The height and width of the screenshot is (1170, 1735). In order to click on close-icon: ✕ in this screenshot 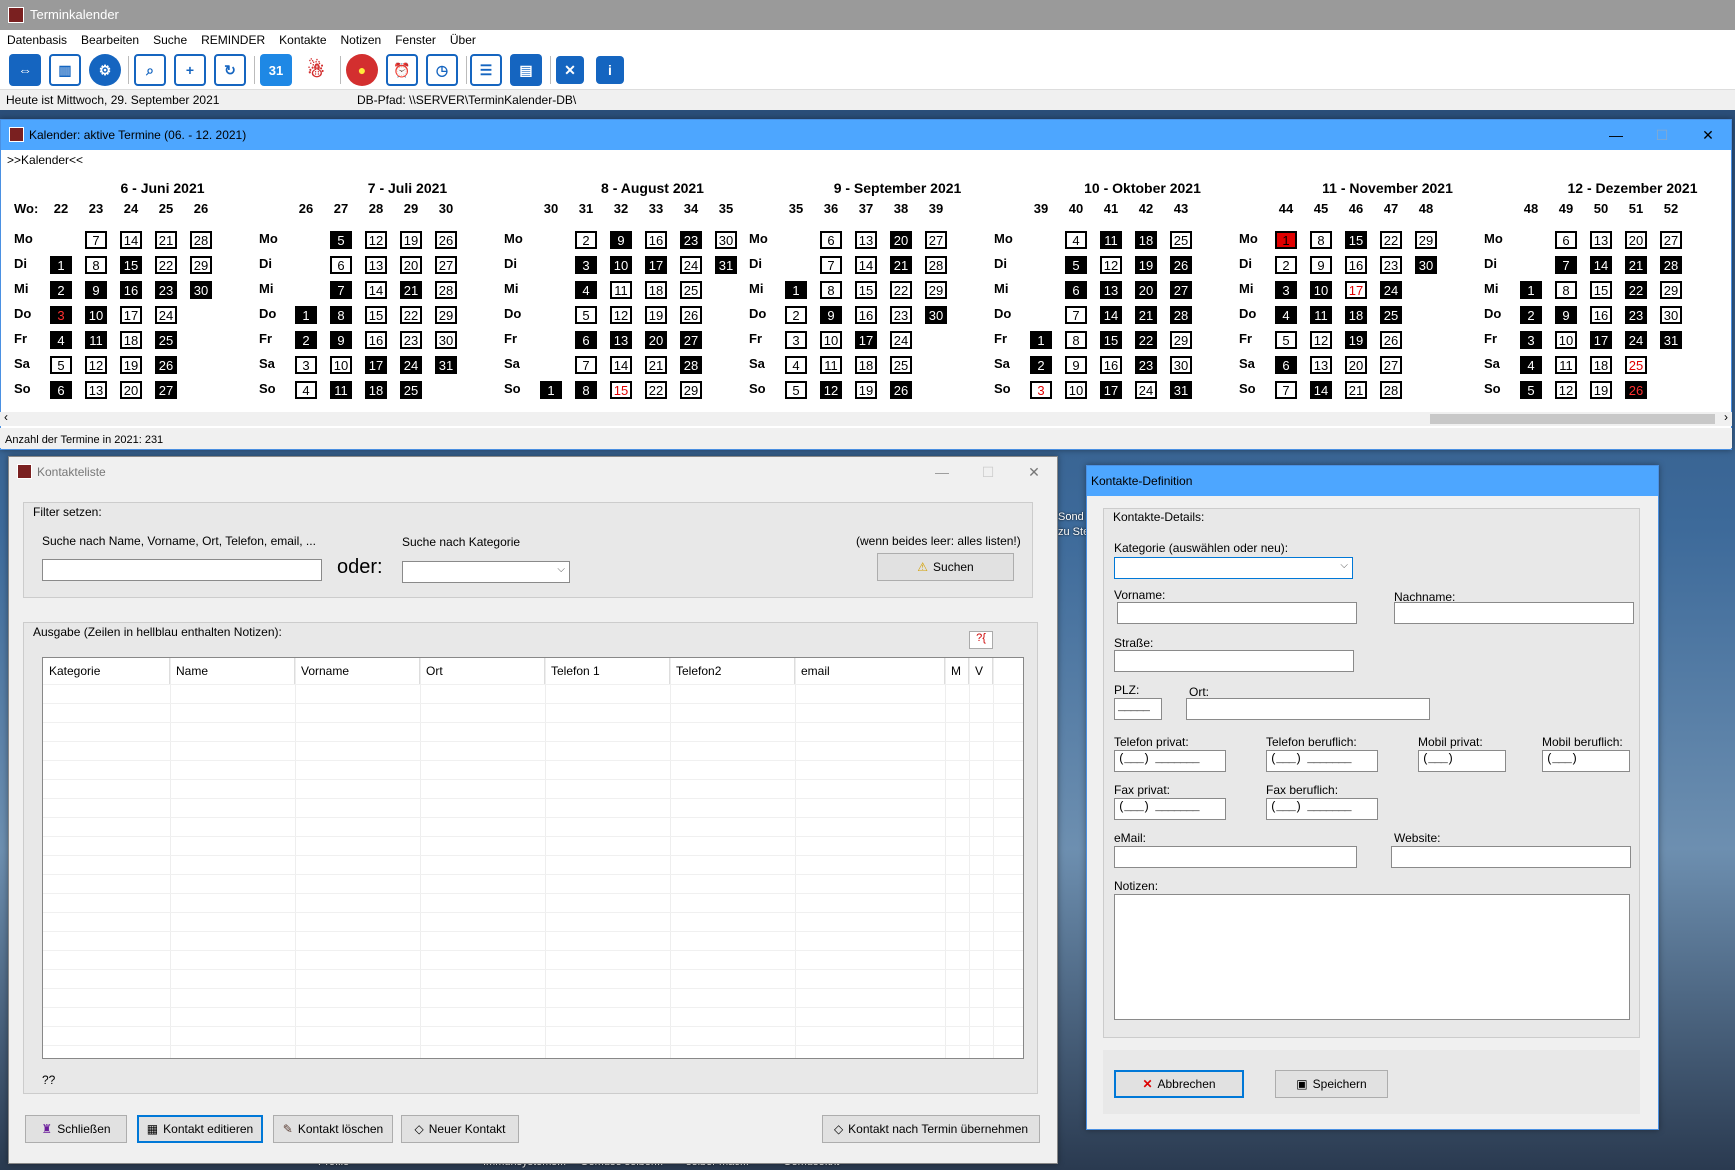, I will do `click(1034, 472)`.